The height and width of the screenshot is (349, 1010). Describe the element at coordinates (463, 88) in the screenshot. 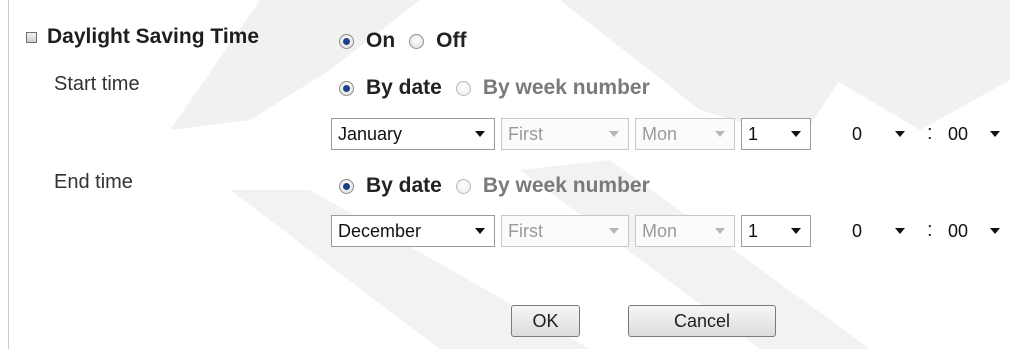

I see `start-by-week-radio` at that location.